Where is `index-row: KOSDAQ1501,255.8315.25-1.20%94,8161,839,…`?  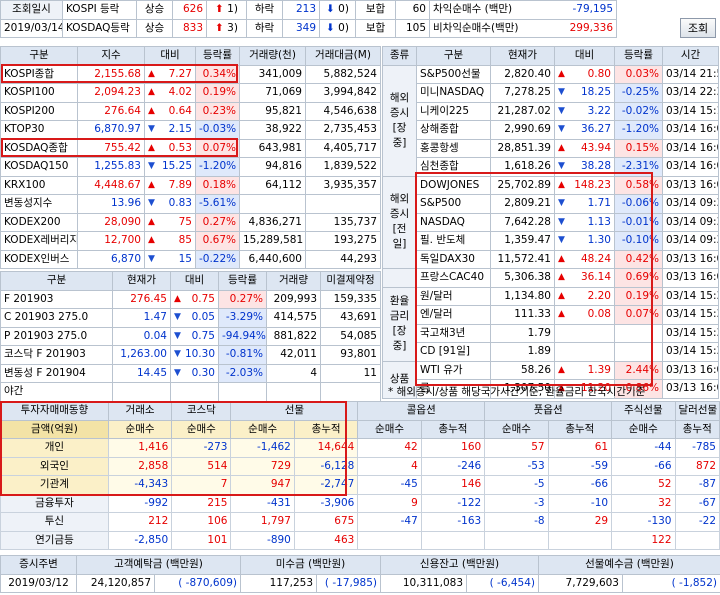
index-row: KOSDAQ1501,255.8315.25-1.20%94,8161,839,… is located at coordinates (190, 167).